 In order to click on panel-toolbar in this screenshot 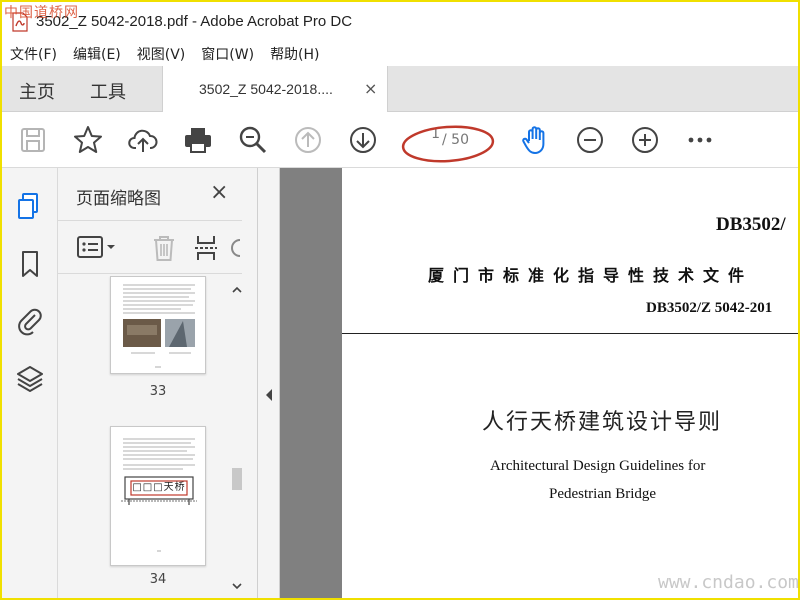, I will do `click(150, 247)`.